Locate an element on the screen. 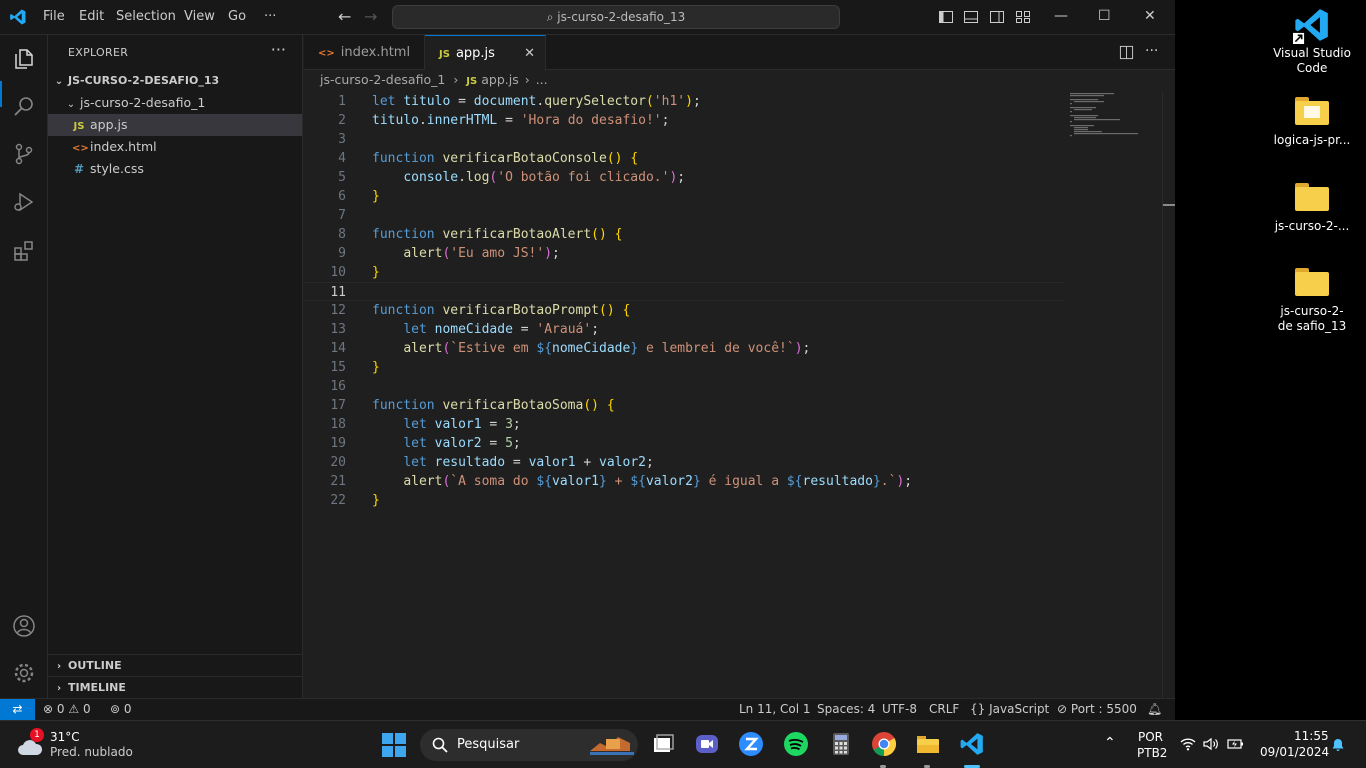  toggle-panel-icon is located at coordinates (971, 17).